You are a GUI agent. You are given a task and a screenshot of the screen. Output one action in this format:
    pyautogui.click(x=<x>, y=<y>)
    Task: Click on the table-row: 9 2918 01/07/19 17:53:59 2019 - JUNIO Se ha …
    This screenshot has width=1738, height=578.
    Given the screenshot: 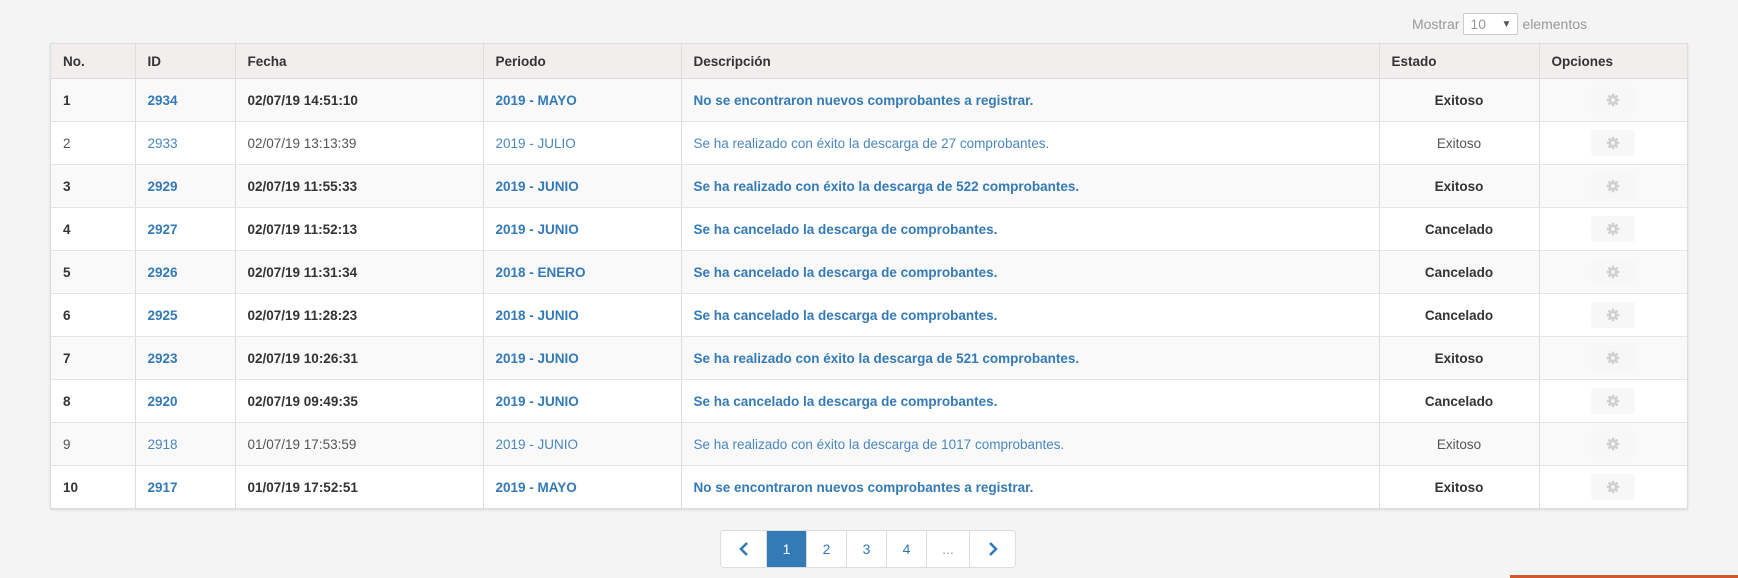 What is the action you would take?
    pyautogui.click(x=869, y=444)
    